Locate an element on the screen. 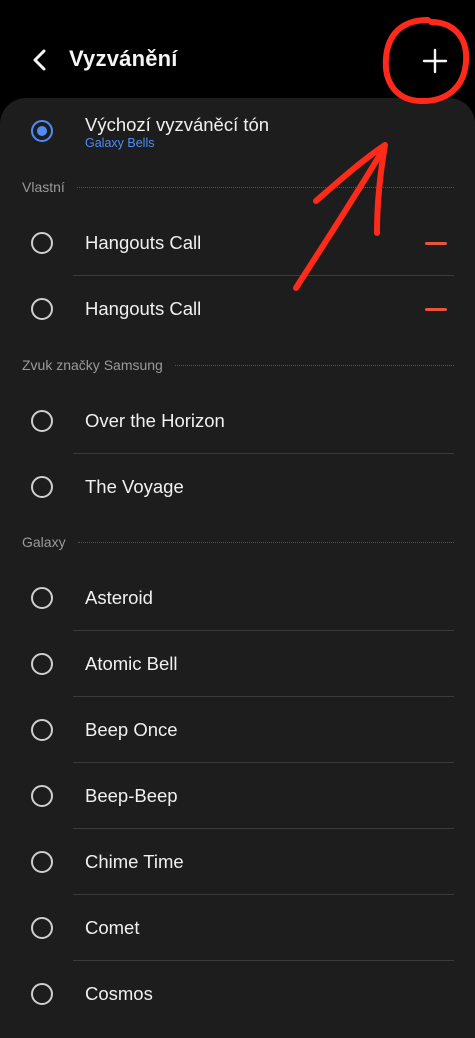  section-header-samsung: Zvuk značky Samsung is located at coordinates (238, 365).